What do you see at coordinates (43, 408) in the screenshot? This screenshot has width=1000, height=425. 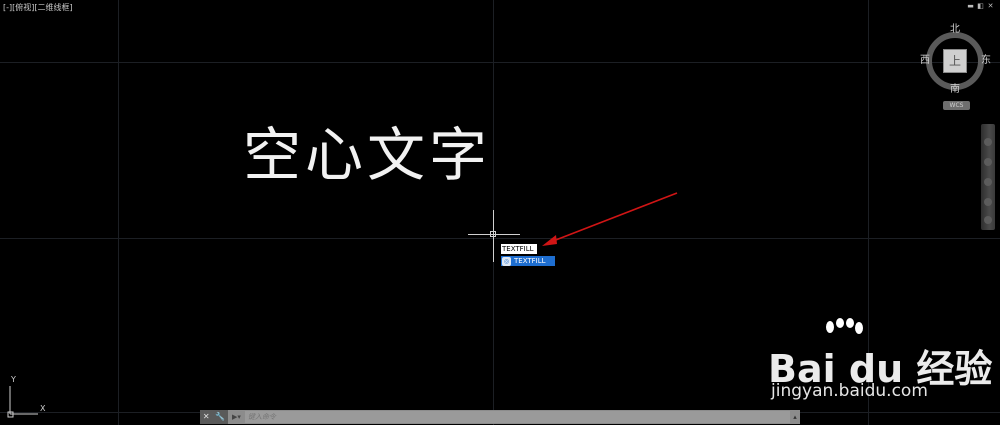 I see `ucs-x-label: X` at bounding box center [43, 408].